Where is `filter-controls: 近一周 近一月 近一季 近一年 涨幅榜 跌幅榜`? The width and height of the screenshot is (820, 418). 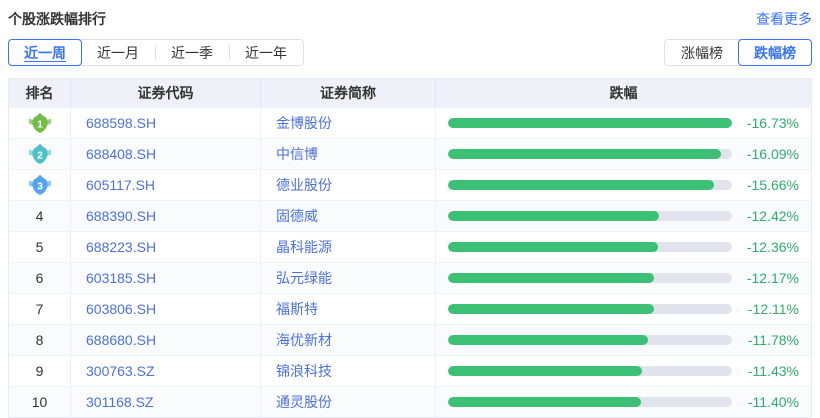 filter-controls: 近一周 近一月 近一季 近一年 涨幅榜 跌幅榜 is located at coordinates (410, 52).